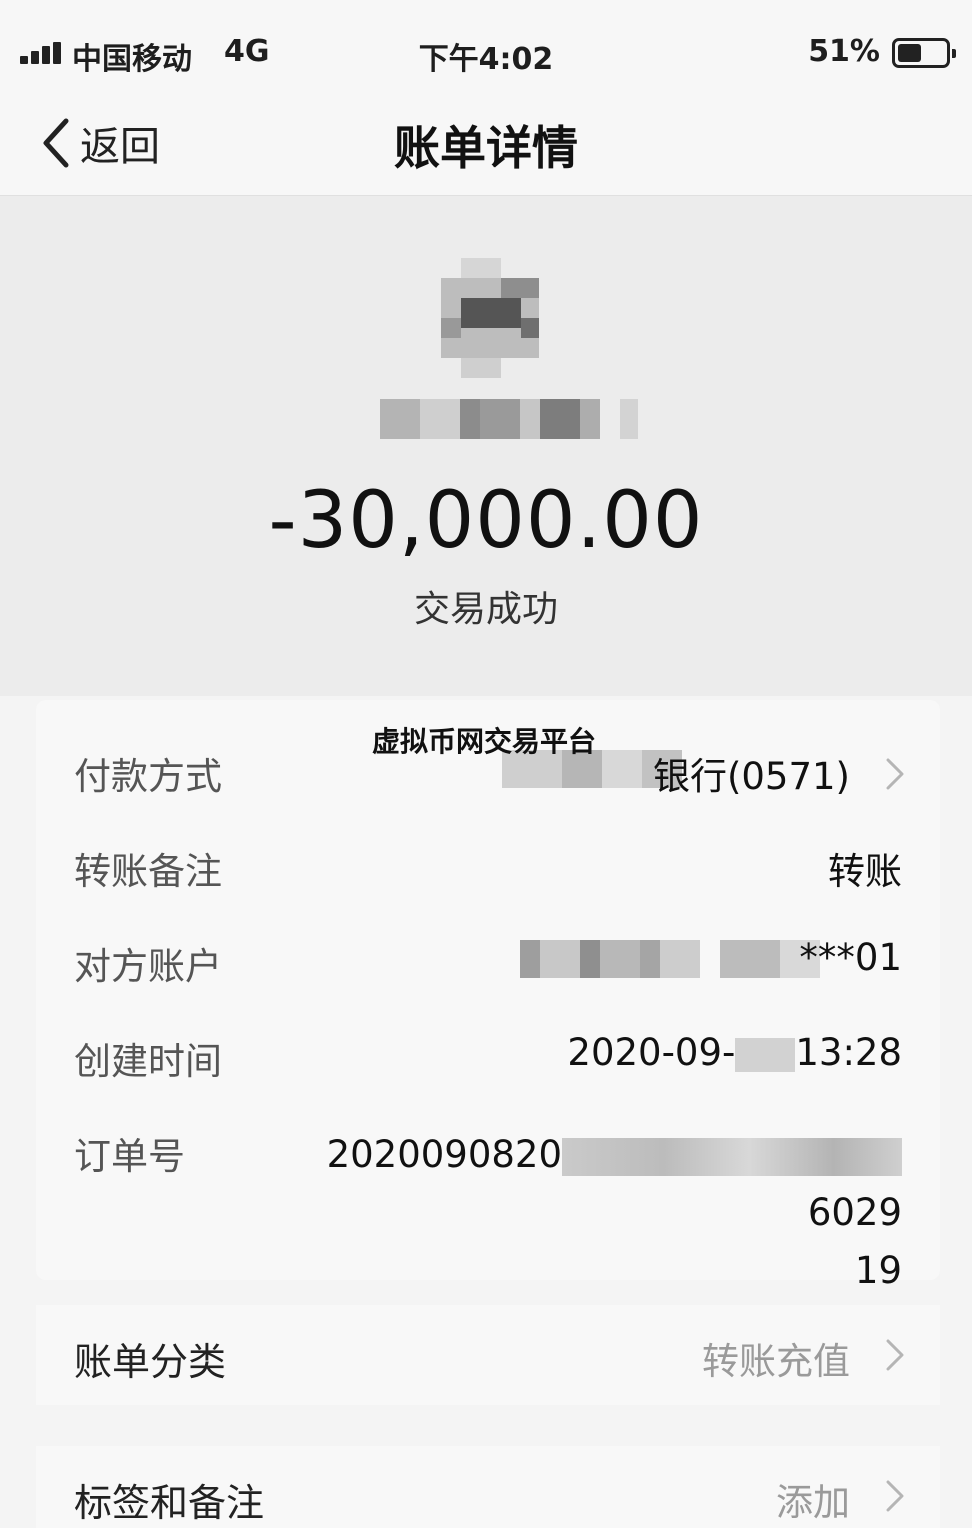 The width and height of the screenshot is (972, 1528). I want to click on counterparty-name-mosaic, so click(509, 419).